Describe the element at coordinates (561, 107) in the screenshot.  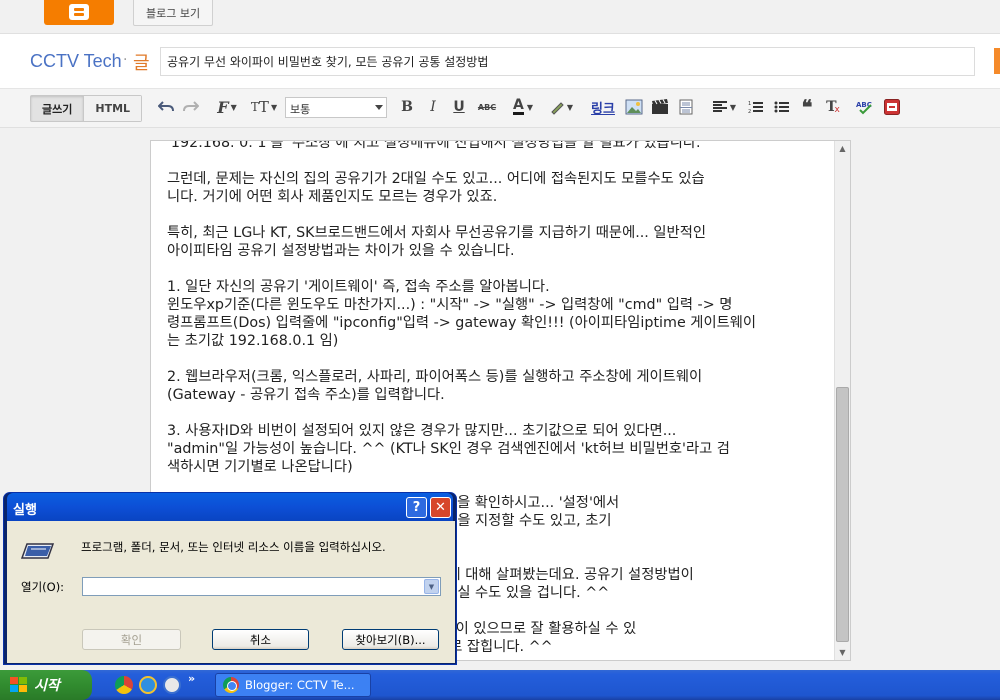
I see `highlight-color-icon: ▼` at that location.